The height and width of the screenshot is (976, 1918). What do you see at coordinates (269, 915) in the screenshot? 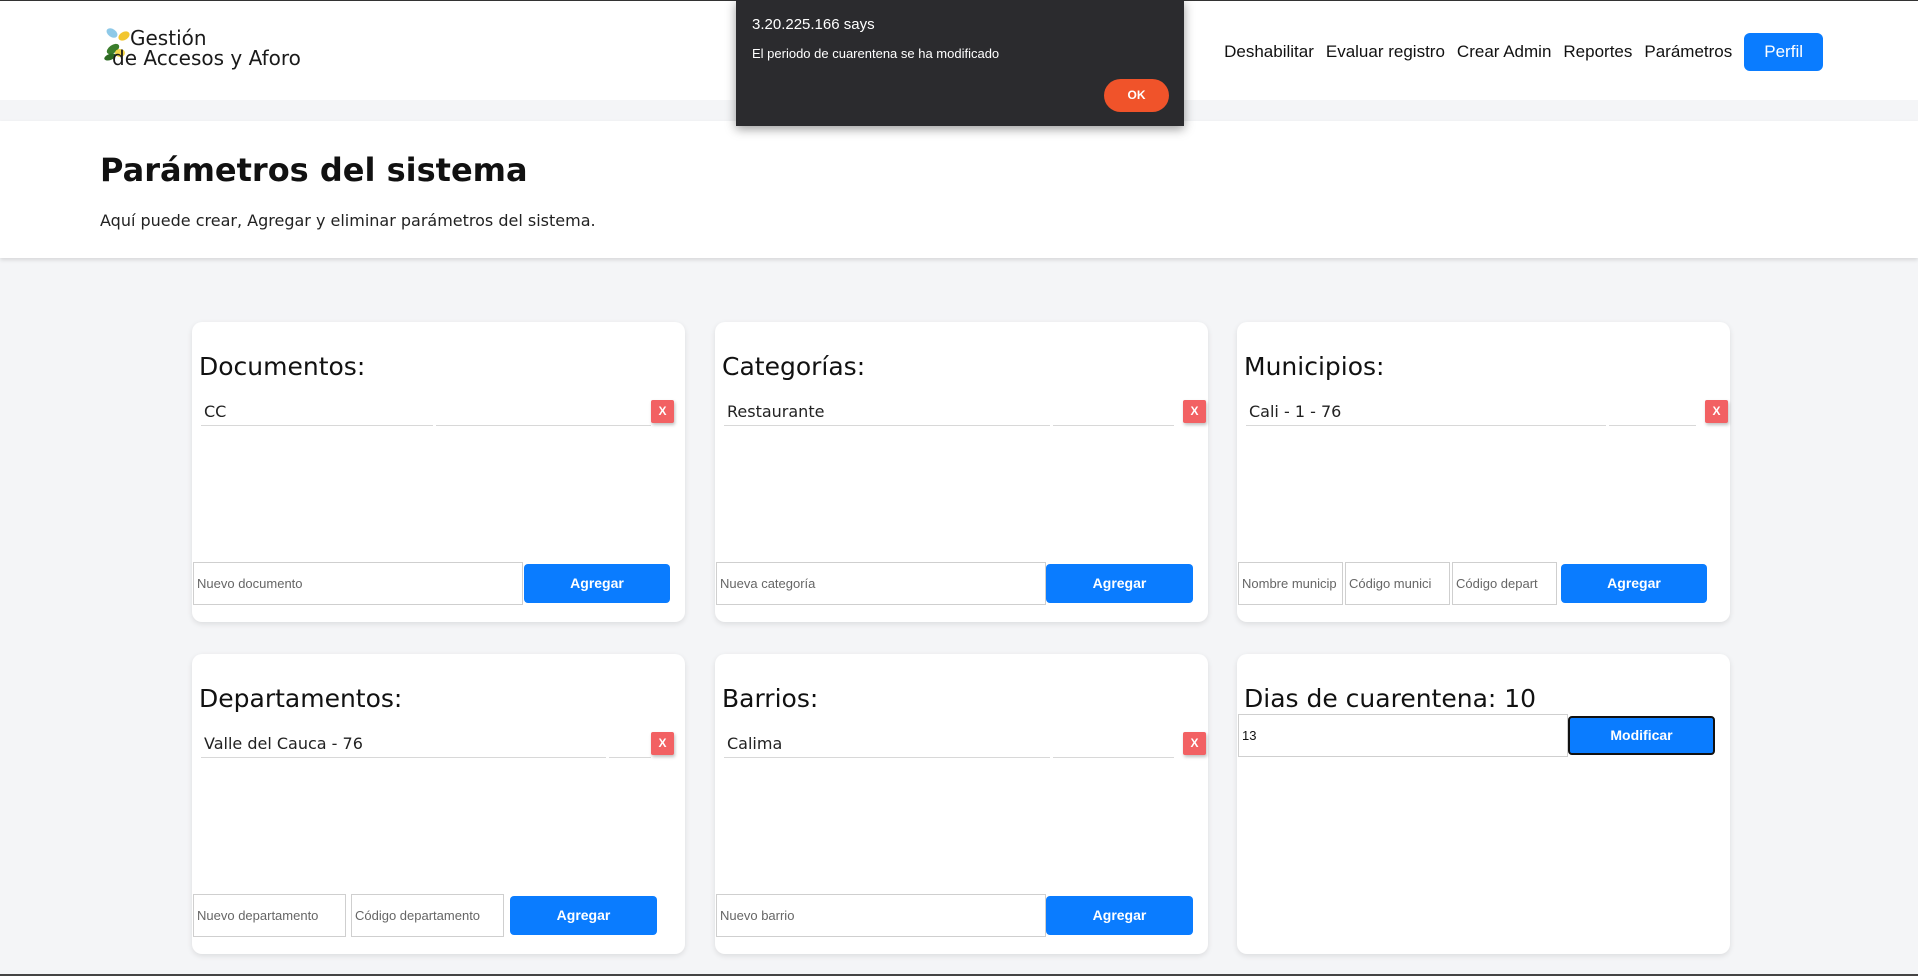
I see `new-departamento-input: Nuevo departamento` at bounding box center [269, 915].